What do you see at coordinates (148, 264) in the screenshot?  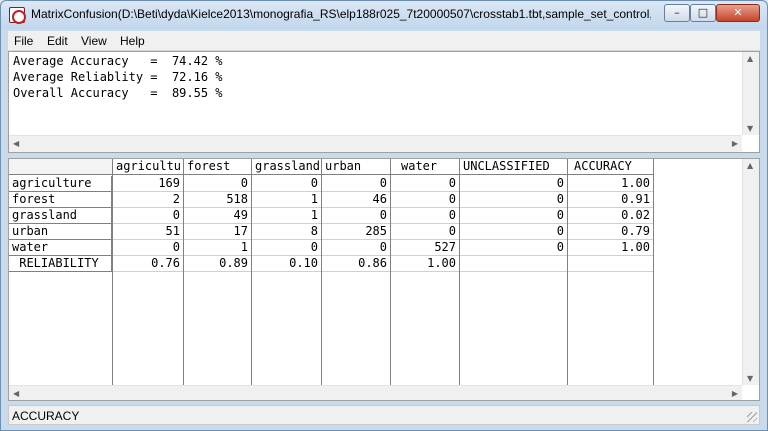 I see `table-cell: 0.76` at bounding box center [148, 264].